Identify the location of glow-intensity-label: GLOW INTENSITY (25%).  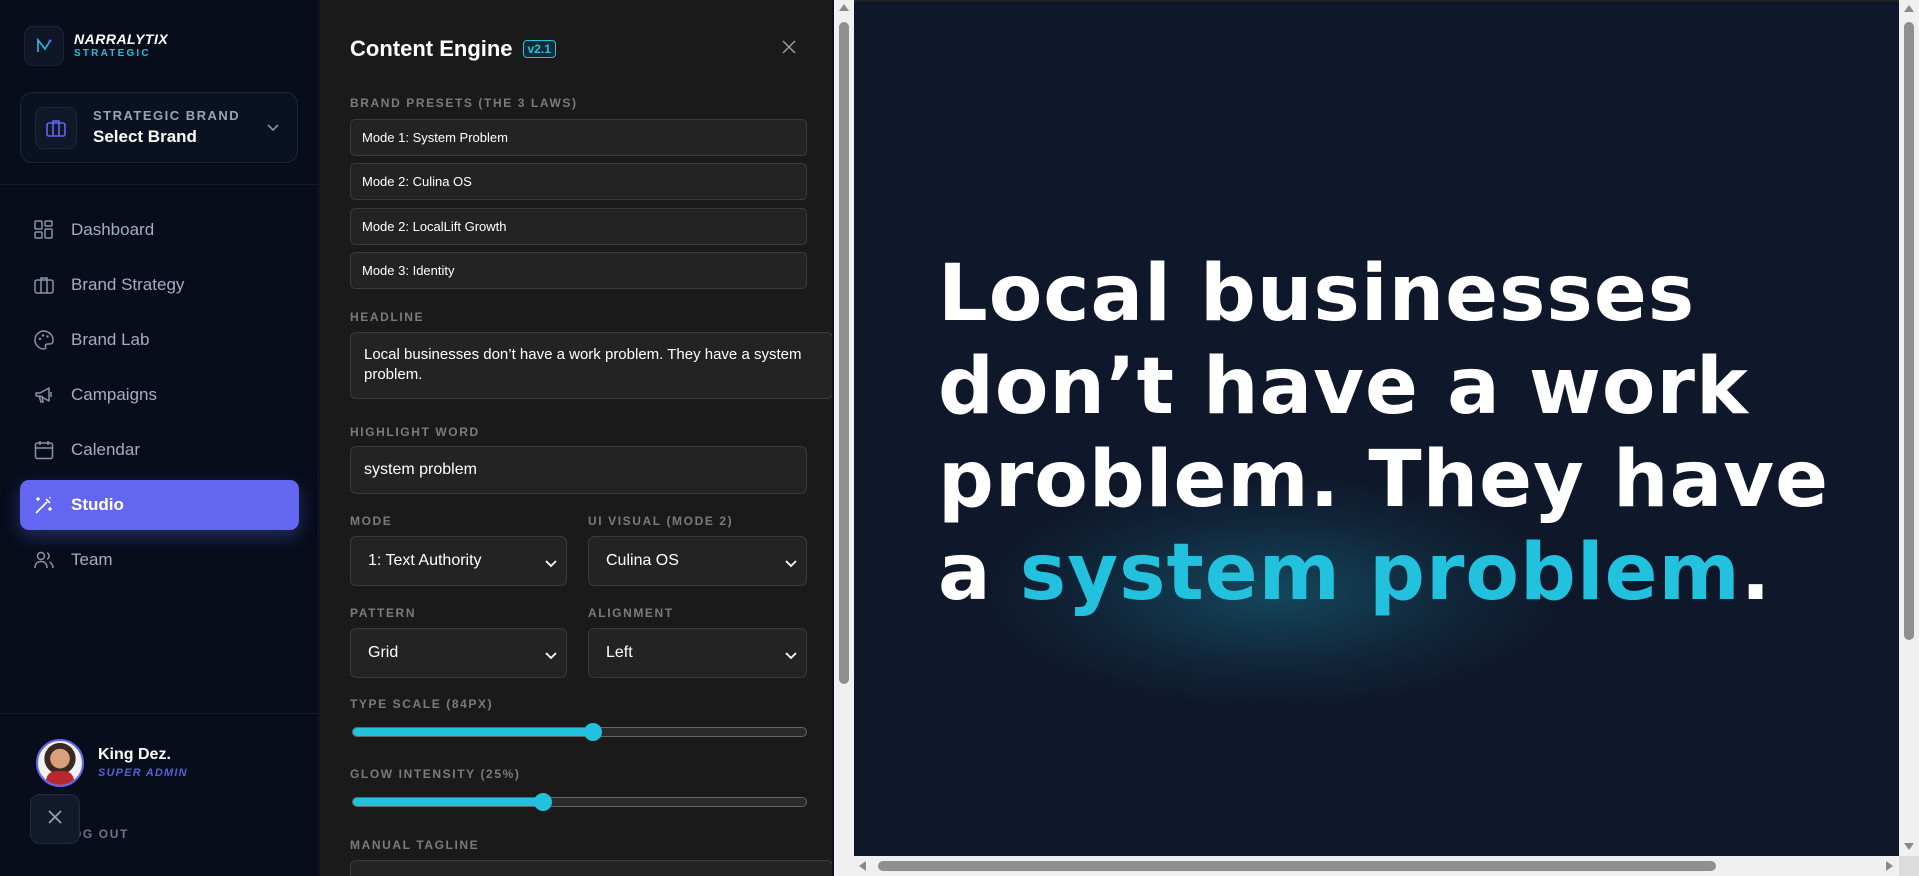
(435, 774).